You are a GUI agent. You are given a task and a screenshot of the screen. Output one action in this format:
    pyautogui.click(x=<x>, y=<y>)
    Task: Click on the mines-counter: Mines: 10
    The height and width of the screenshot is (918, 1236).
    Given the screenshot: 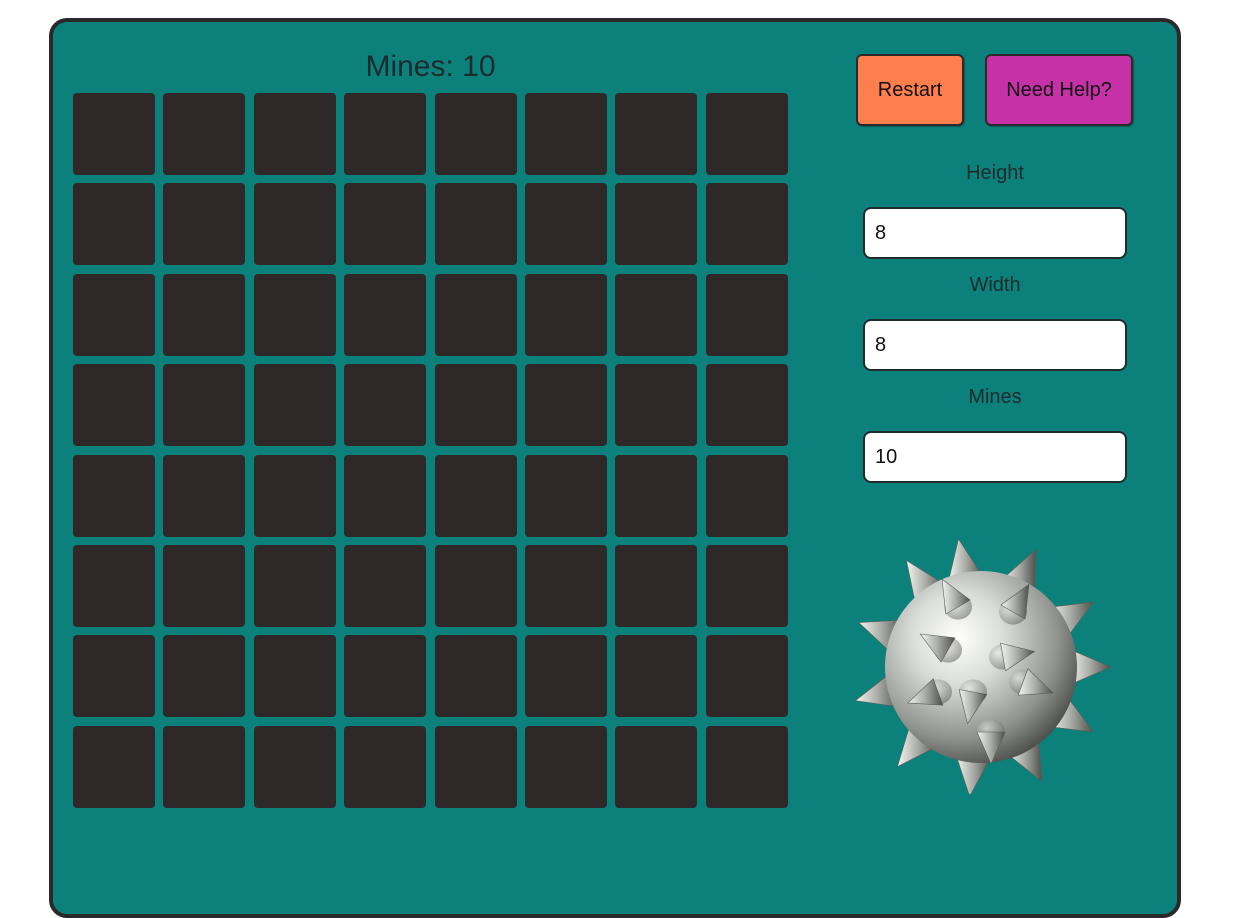 What is the action you would take?
    pyautogui.click(x=430, y=66)
    